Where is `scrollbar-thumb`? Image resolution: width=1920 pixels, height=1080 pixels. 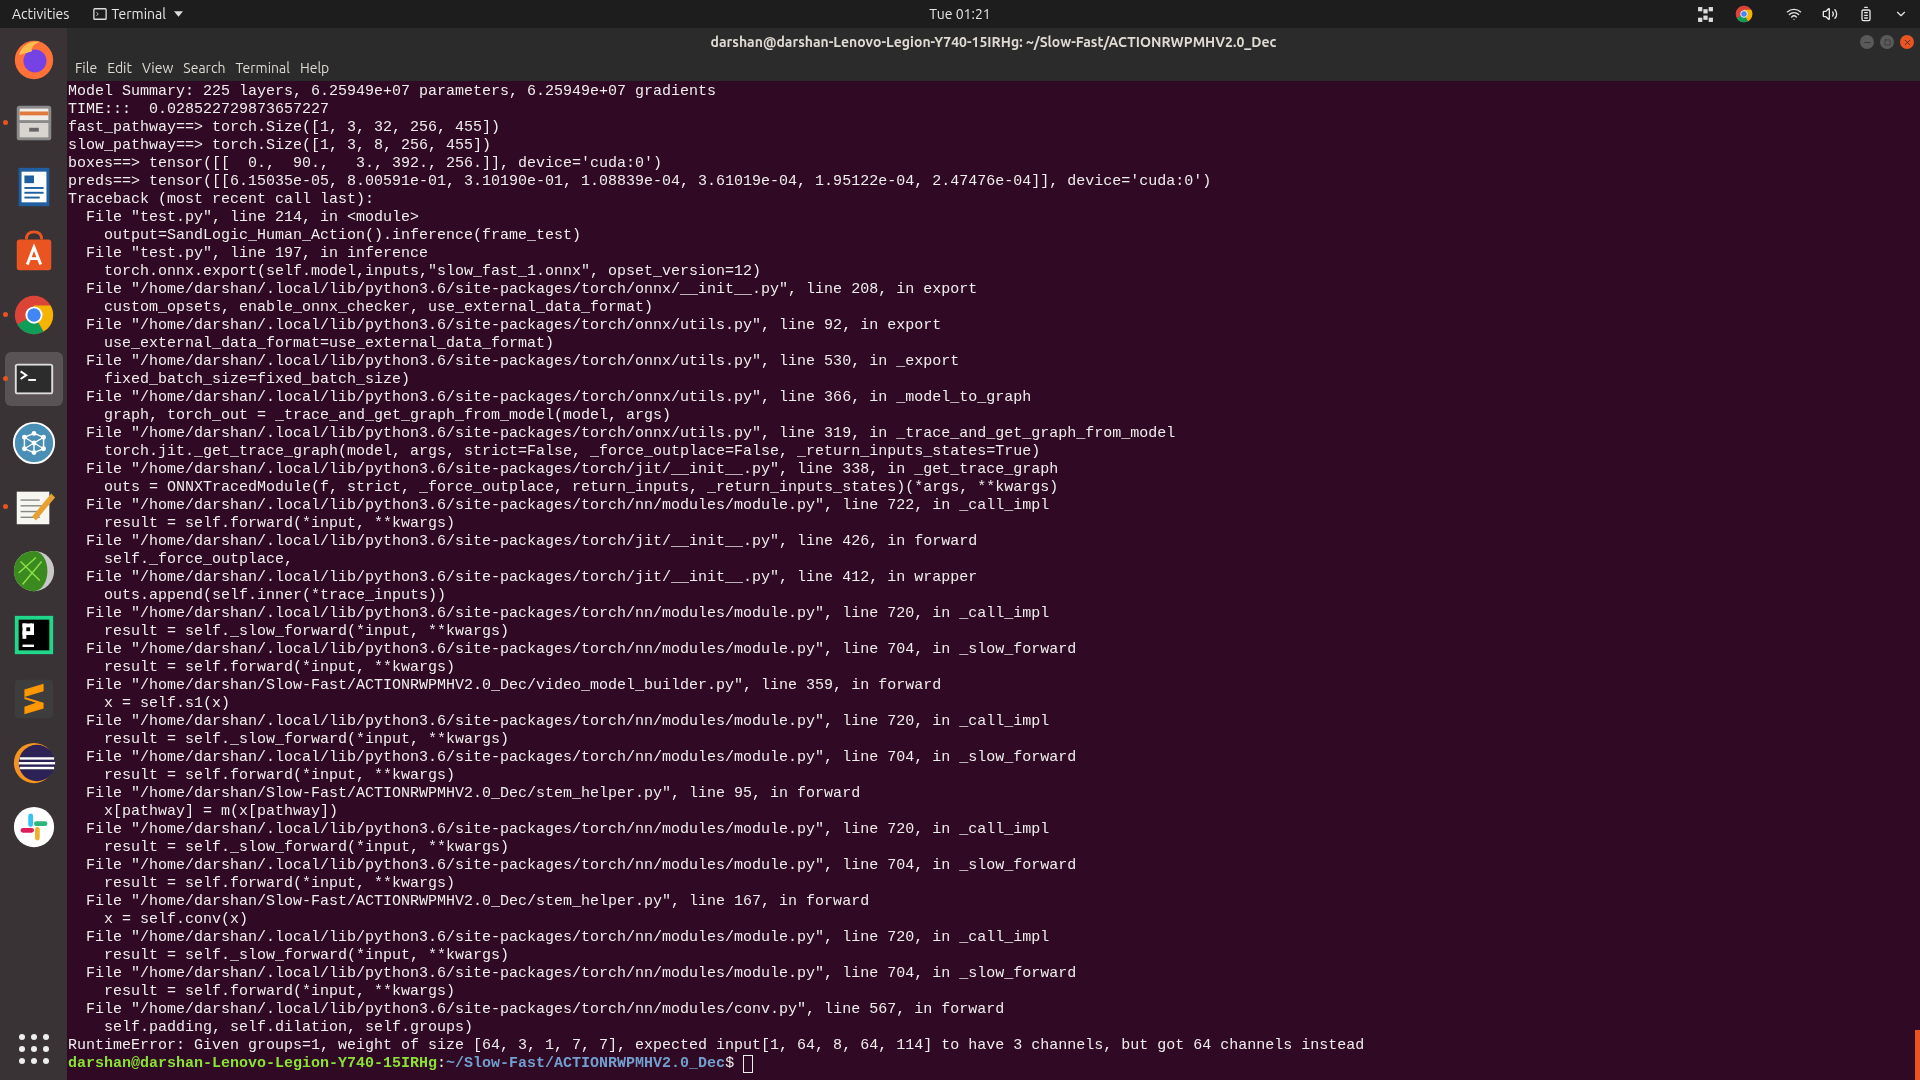 scrollbar-thumb is located at coordinates (1917, 1055).